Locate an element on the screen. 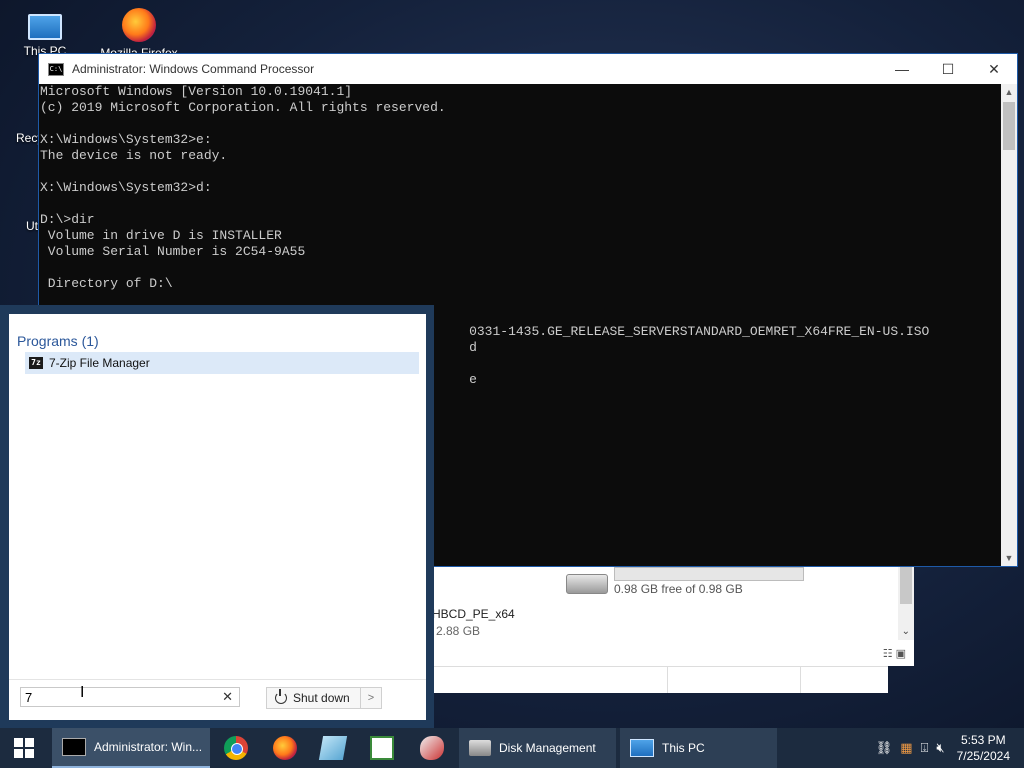  shutdown-button: Shut down > is located at coordinates (324, 698).